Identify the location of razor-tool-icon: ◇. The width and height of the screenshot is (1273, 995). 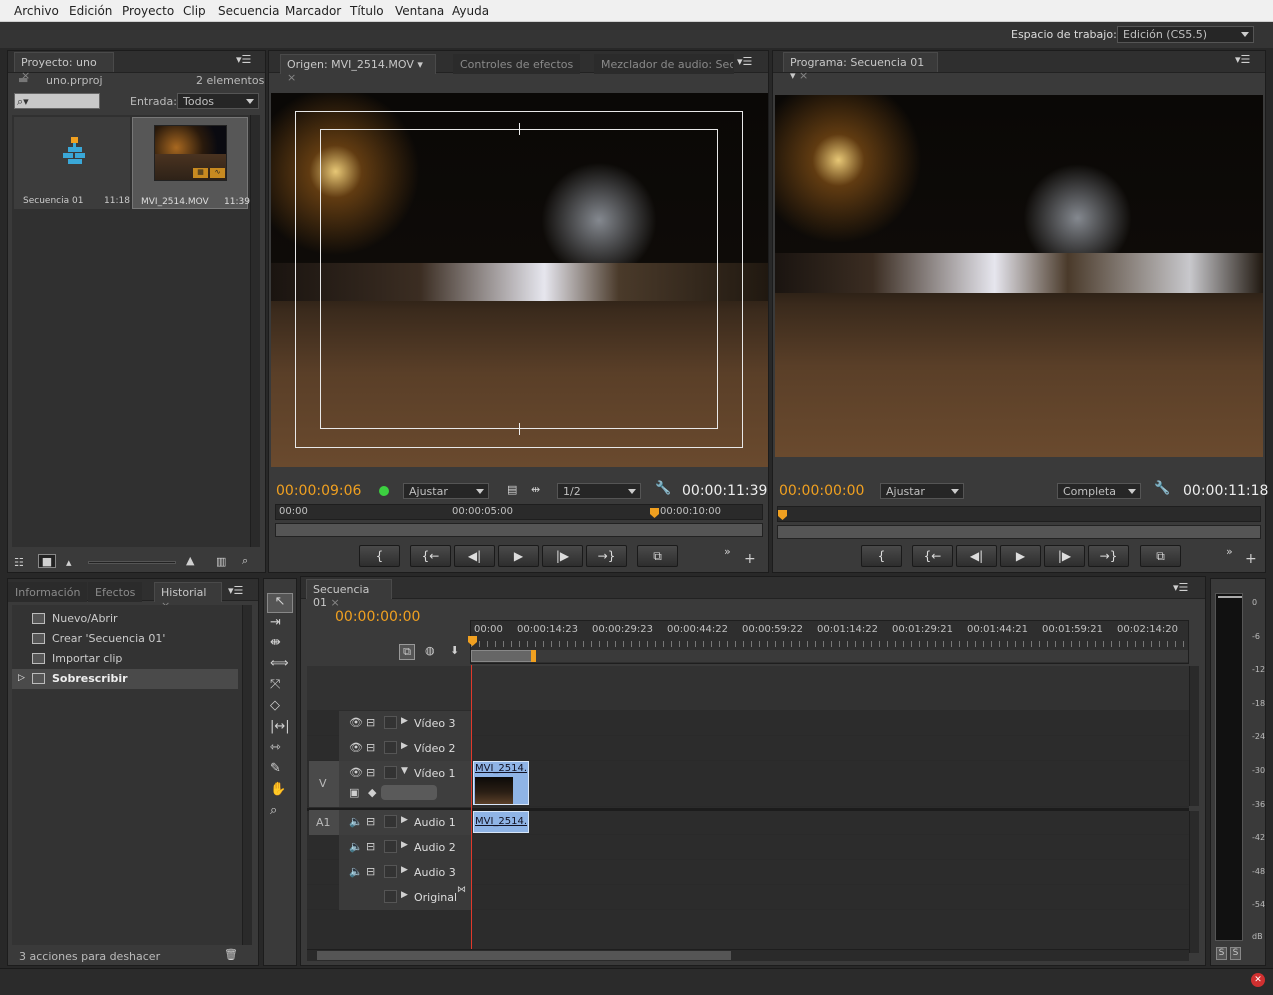
(275, 705).